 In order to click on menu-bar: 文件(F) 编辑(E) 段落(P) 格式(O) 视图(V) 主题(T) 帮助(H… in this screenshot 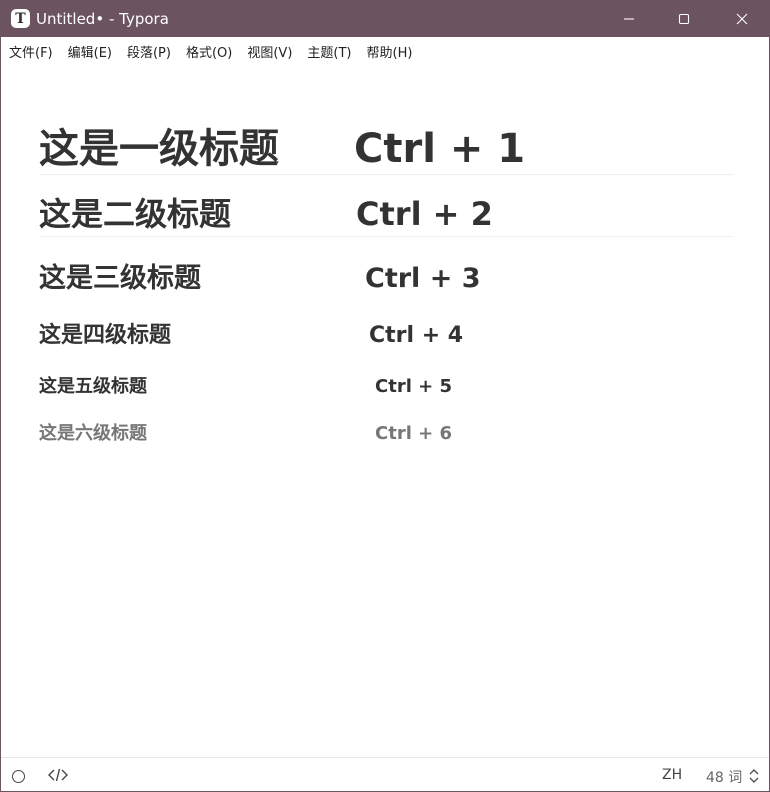, I will do `click(385, 51)`.